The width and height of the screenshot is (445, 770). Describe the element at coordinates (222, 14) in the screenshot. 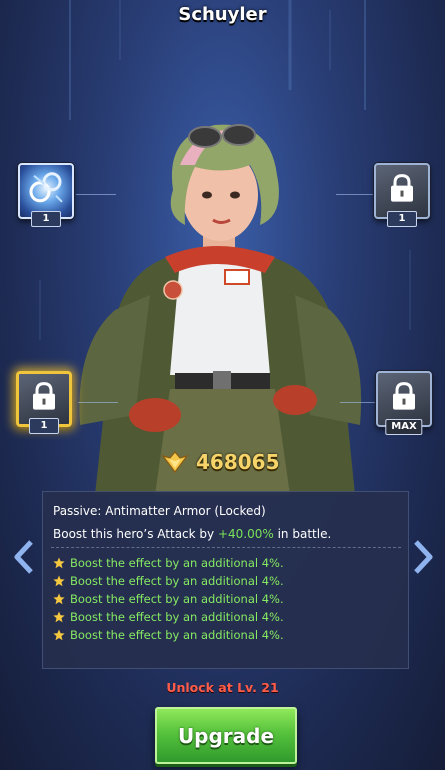

I see `hero-name-title: Schuyler` at that location.